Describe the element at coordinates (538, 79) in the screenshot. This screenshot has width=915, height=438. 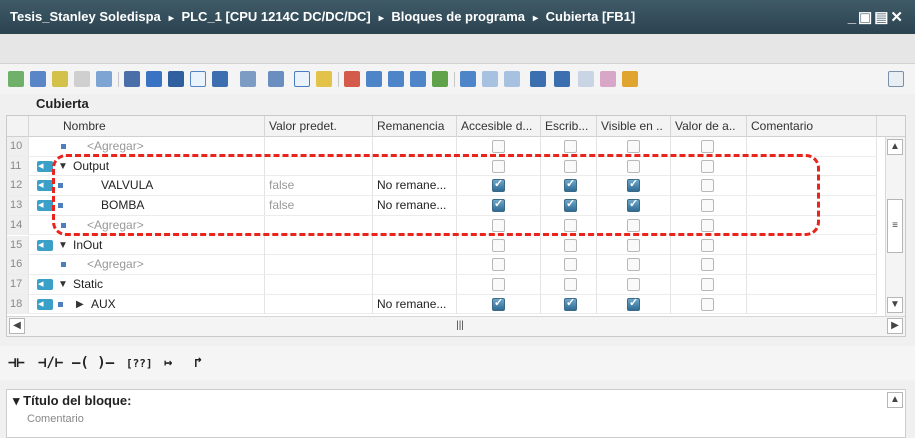
I see `call-icon` at that location.